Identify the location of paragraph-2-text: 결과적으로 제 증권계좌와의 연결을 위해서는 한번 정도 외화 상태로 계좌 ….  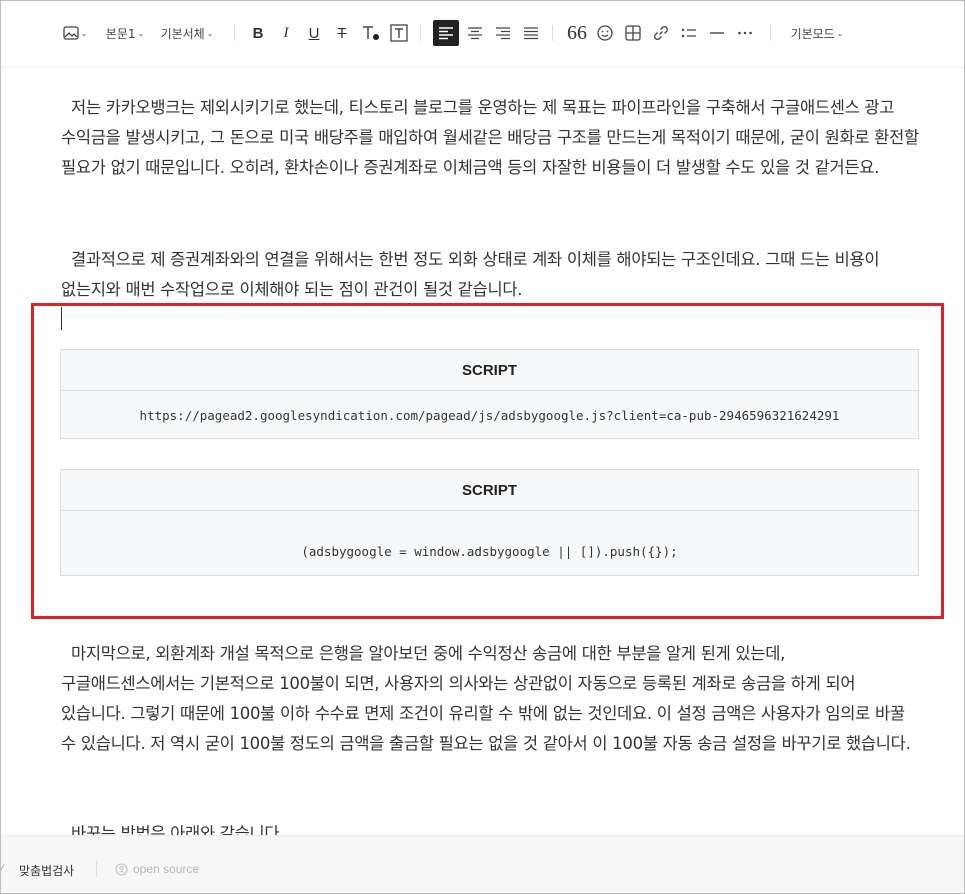
(470, 274).